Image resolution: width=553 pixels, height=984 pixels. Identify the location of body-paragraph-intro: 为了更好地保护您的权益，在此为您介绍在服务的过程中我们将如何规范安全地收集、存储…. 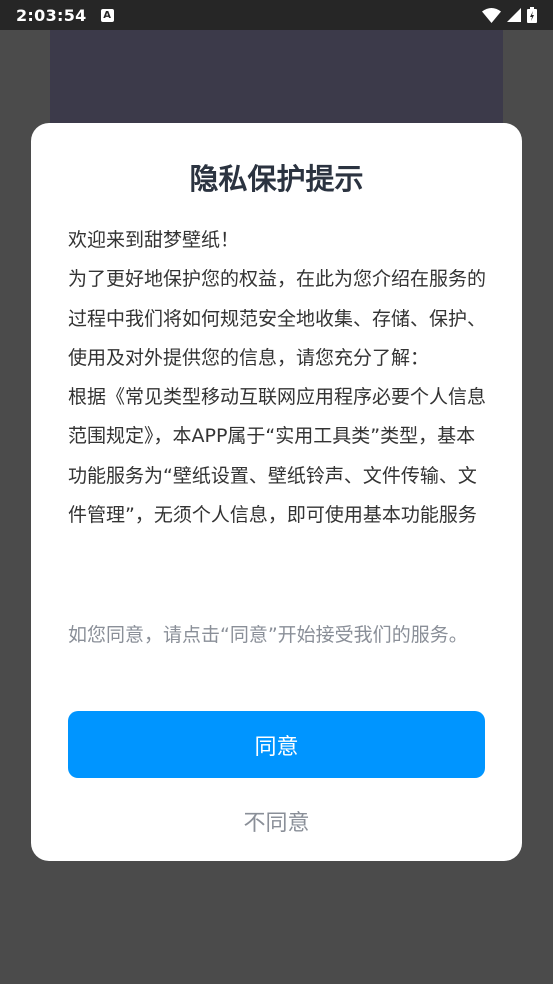
(277, 318).